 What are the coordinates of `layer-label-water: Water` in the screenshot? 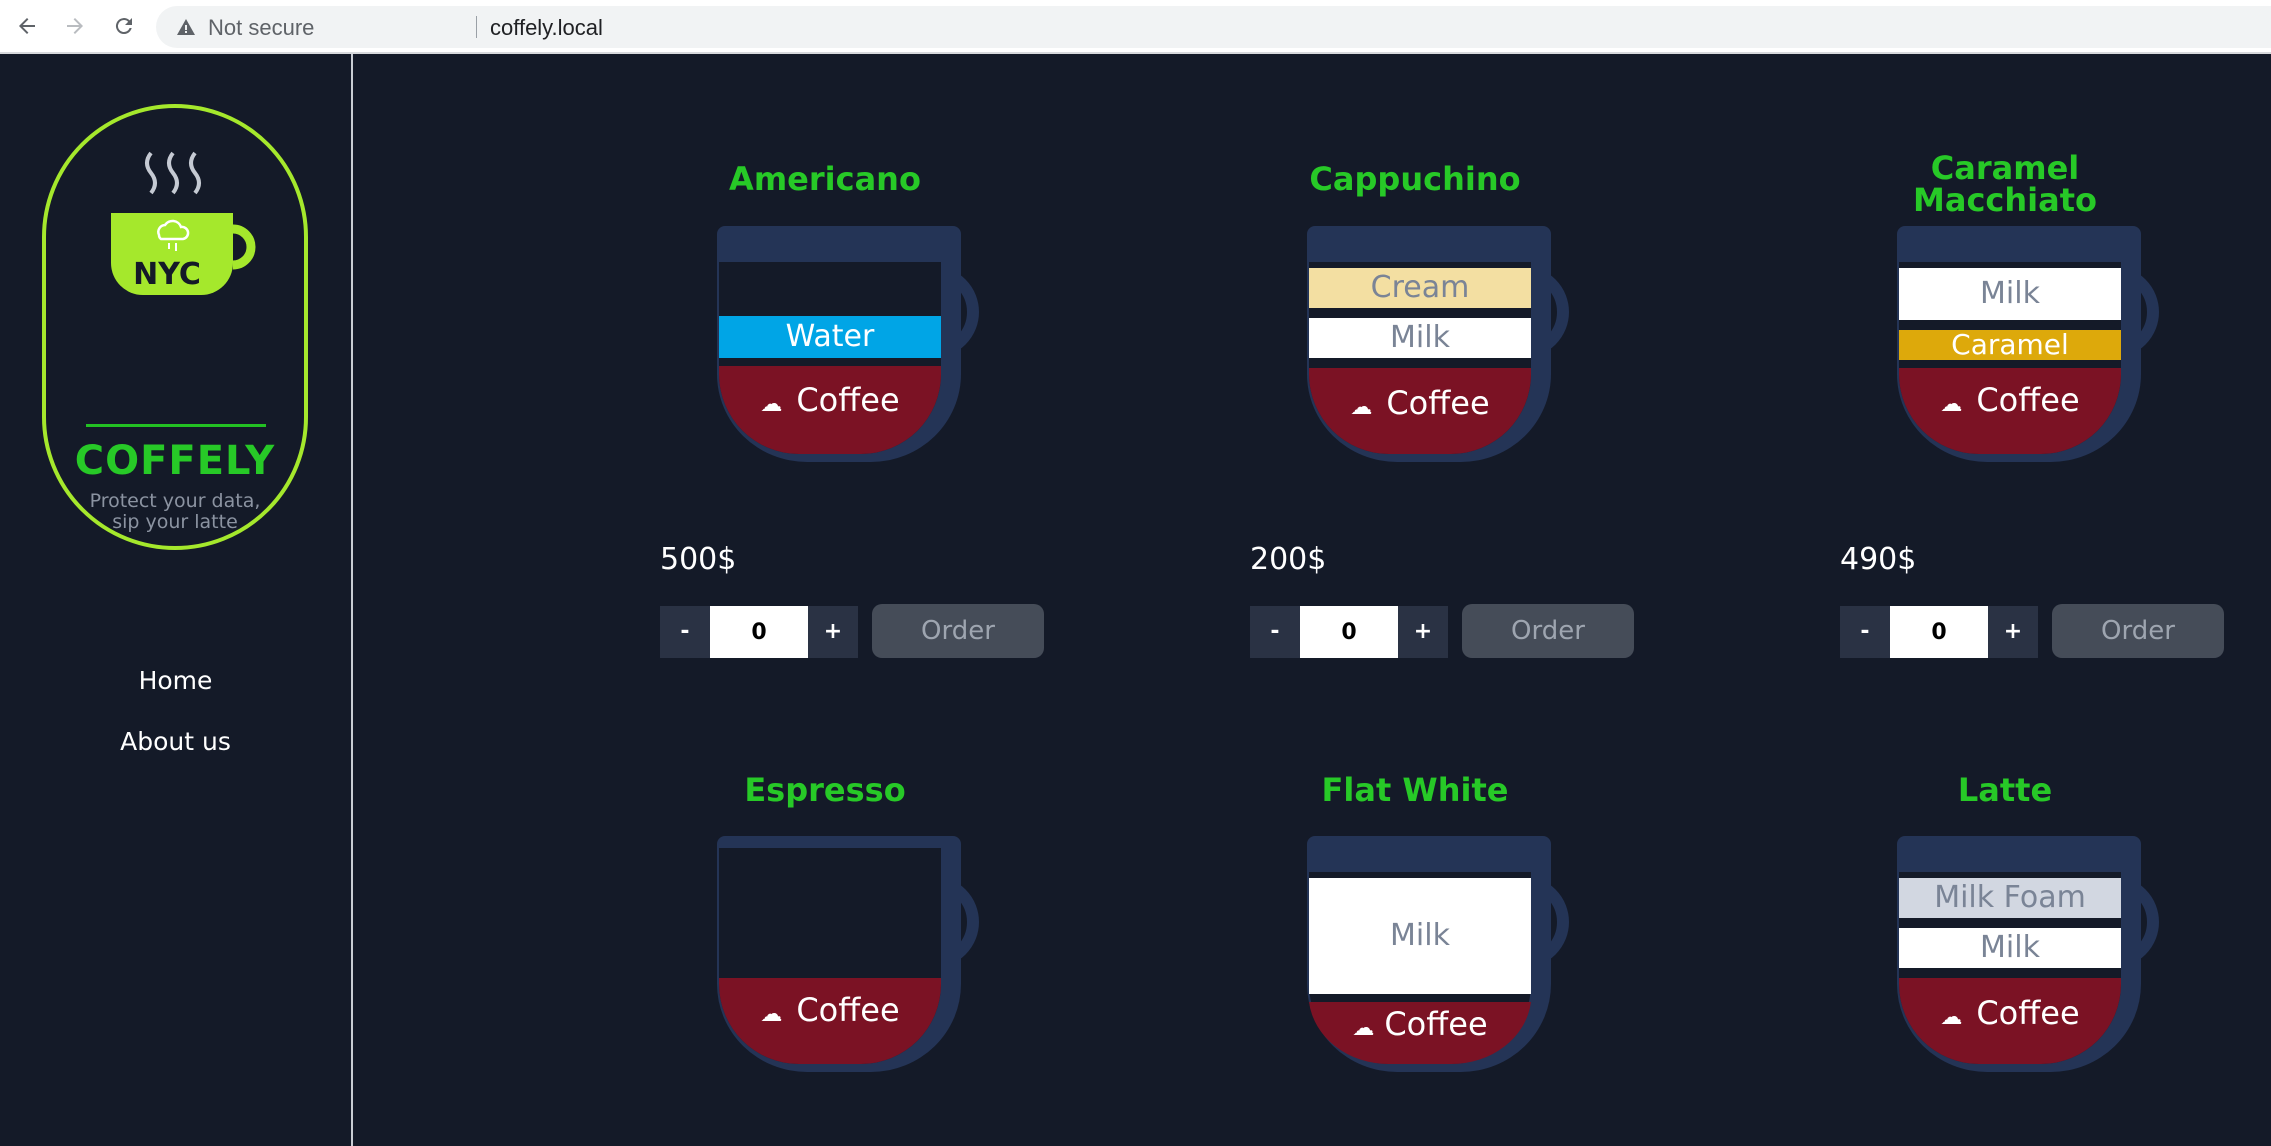 It's located at (830, 336).